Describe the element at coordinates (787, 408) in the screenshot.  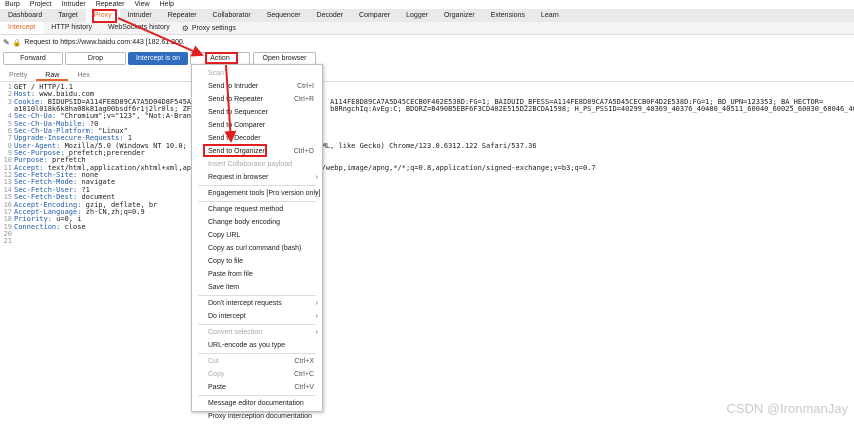
I see `watermark: CSDN @IronmanJay` at that location.